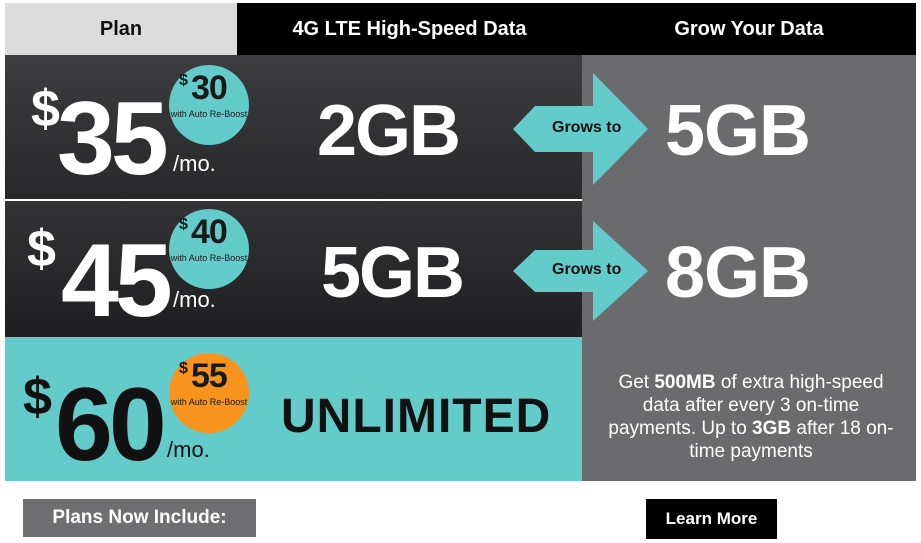 The height and width of the screenshot is (543, 921). I want to click on auto-reboost-badge: $ 40 with Auto Re-Boost, so click(209, 249).